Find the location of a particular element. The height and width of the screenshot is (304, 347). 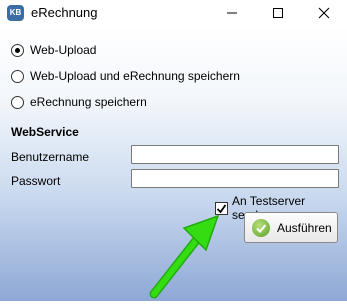

green-arrow-icon is located at coordinates (184, 256).